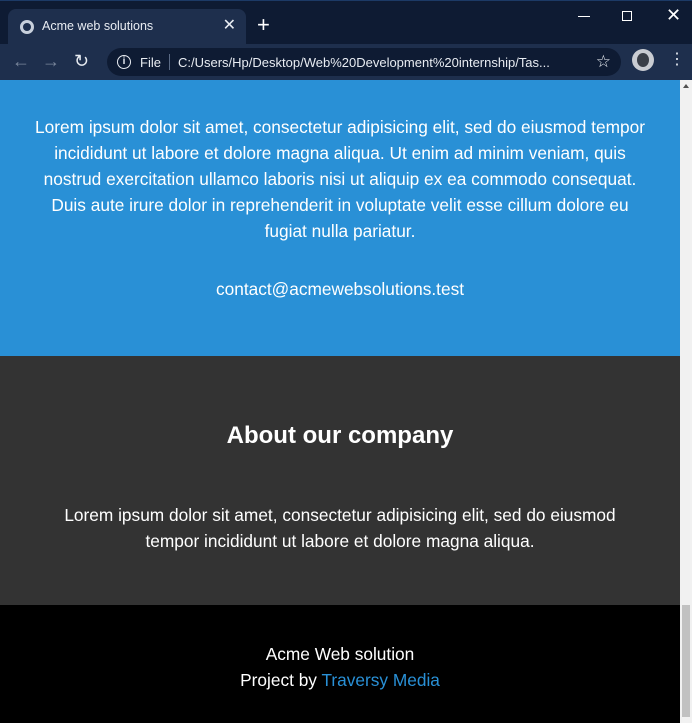 This screenshot has height=723, width=692. Describe the element at coordinates (340, 435) in the screenshot. I see `about-heading: About our company` at that location.